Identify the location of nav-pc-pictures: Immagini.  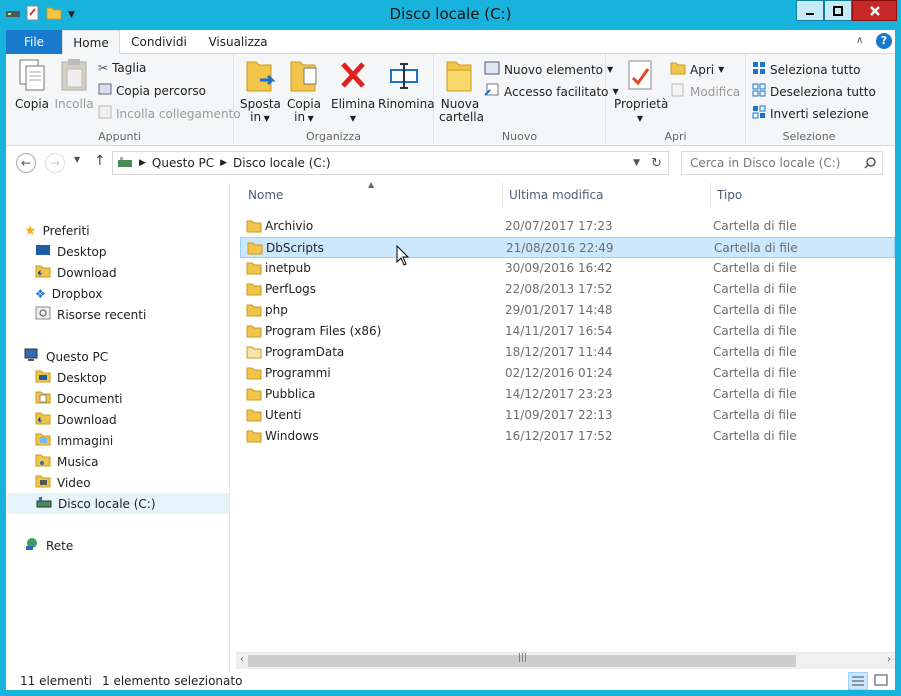
(146, 440).